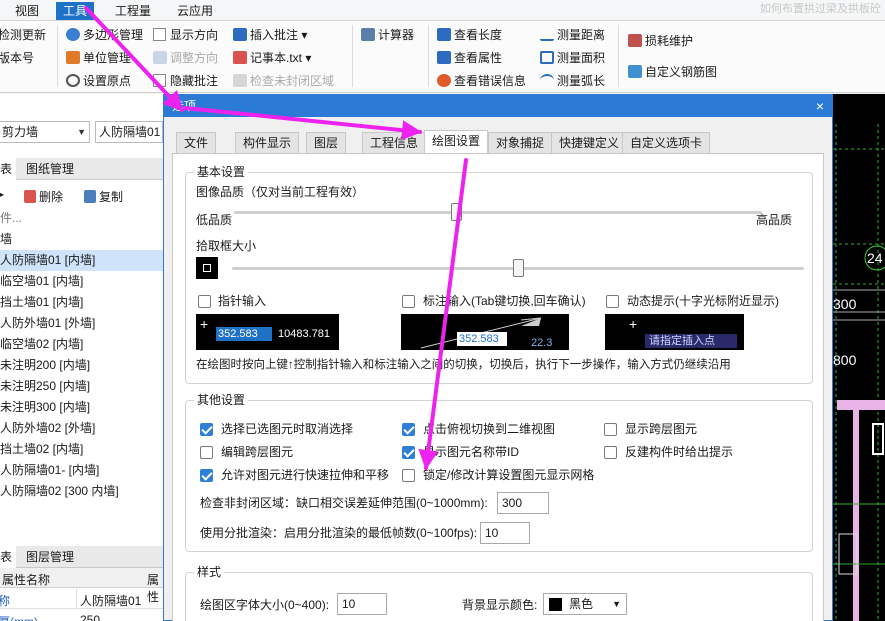 This screenshot has height=621, width=885. What do you see at coordinates (104, 35) in the screenshot?
I see `polygon-manage-button: 多边形管理` at bounding box center [104, 35].